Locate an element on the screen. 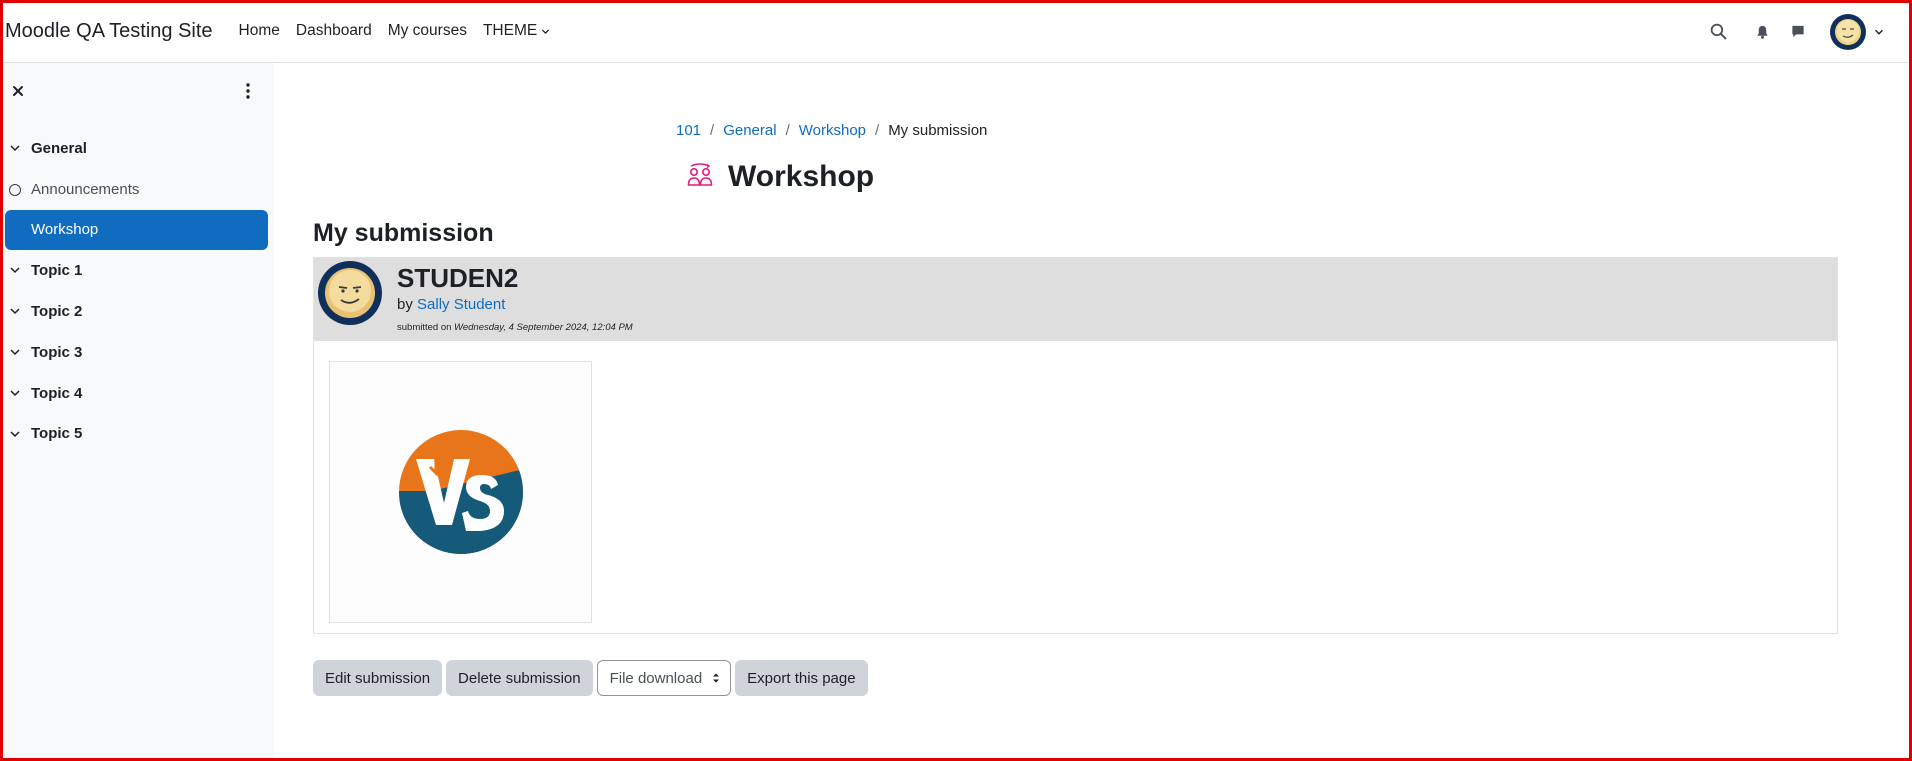 This screenshot has width=1912, height=761. workshop-icon is located at coordinates (700, 174).